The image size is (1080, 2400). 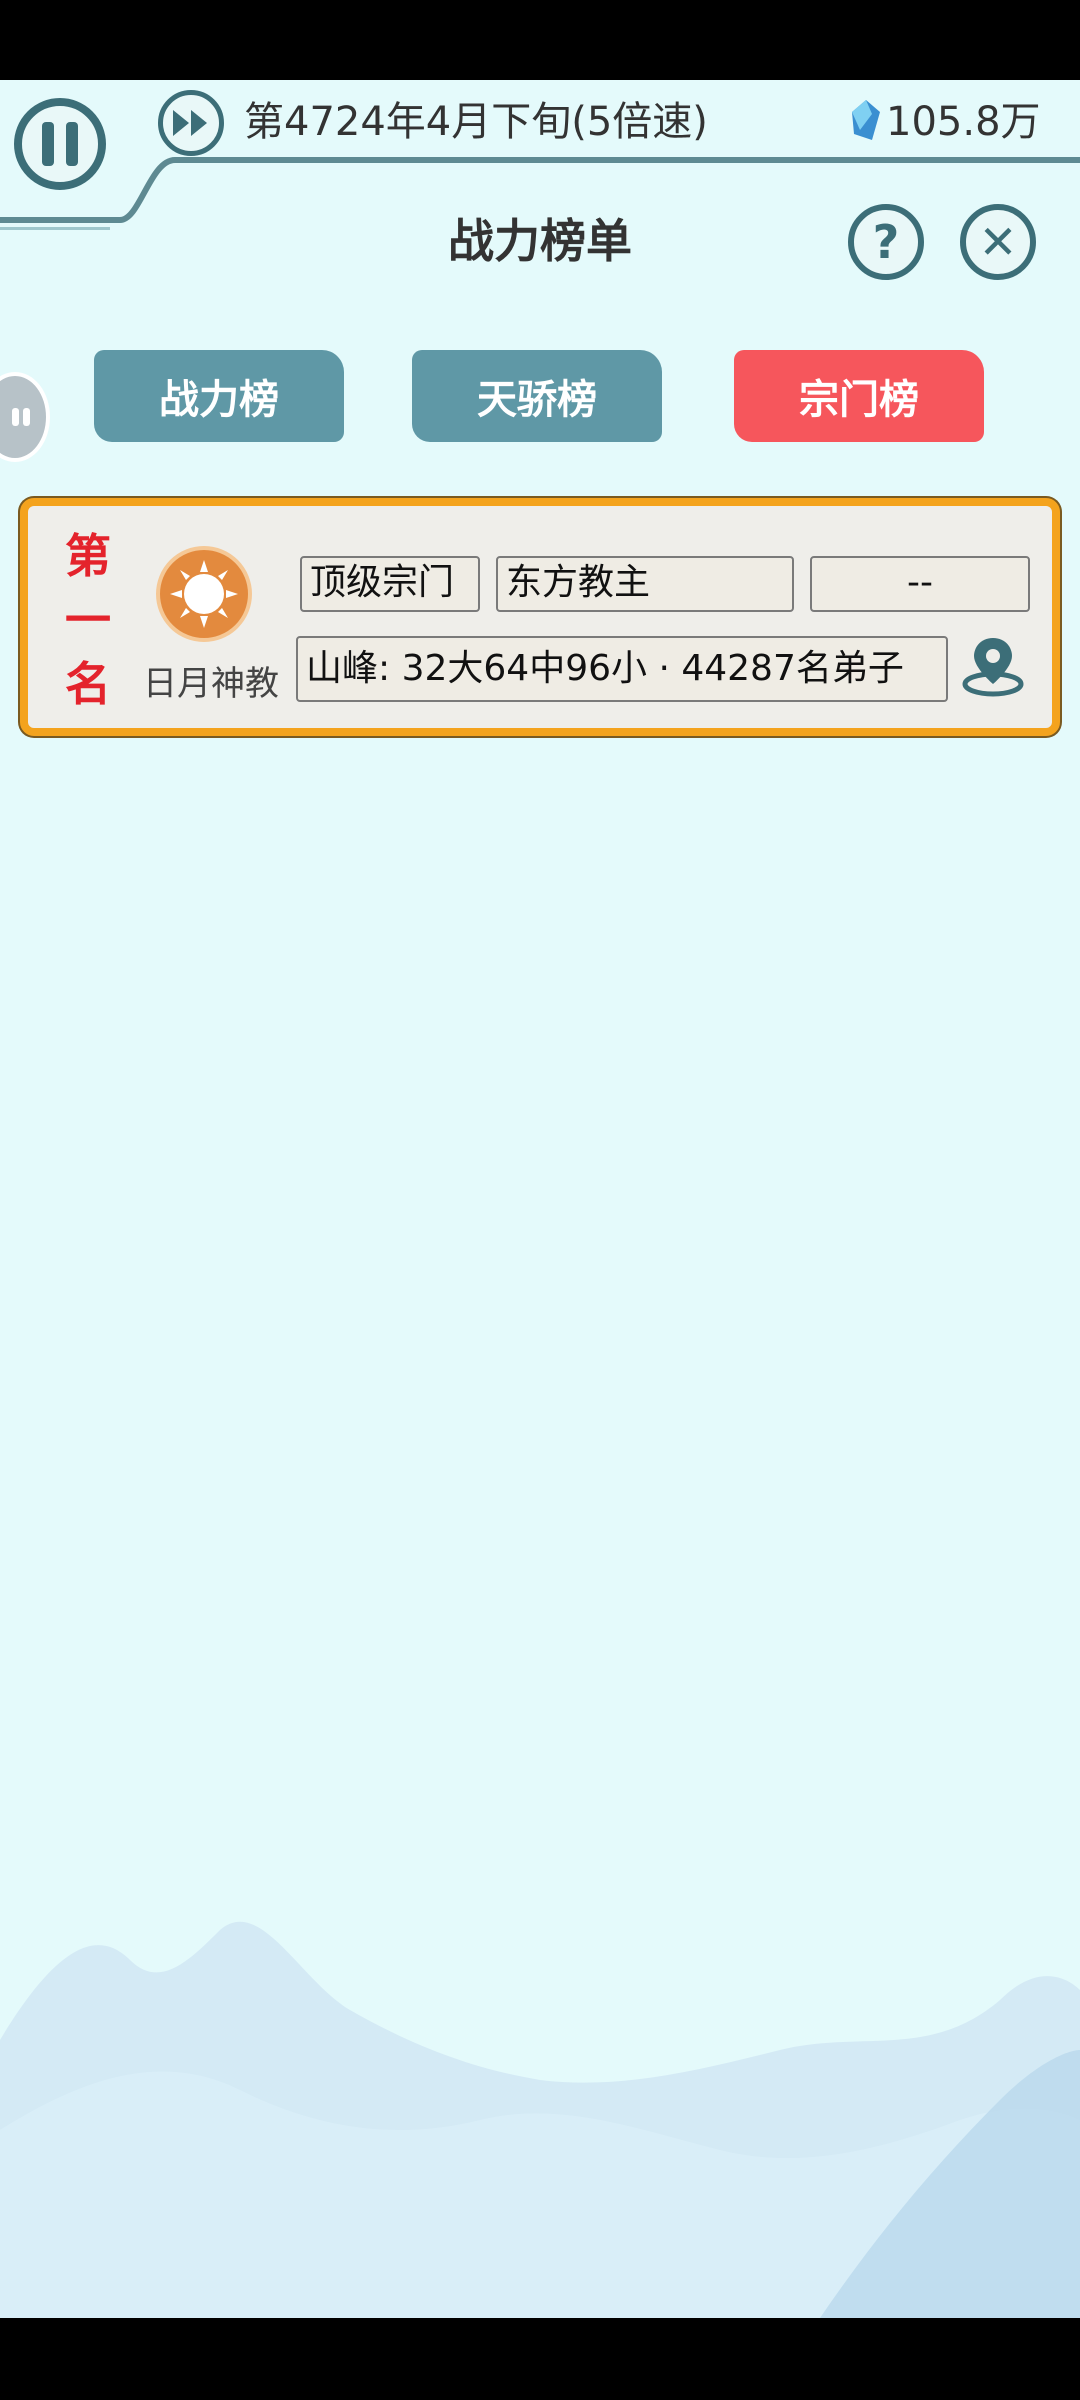 I want to click on close-button: ✕, so click(x=998, y=242).